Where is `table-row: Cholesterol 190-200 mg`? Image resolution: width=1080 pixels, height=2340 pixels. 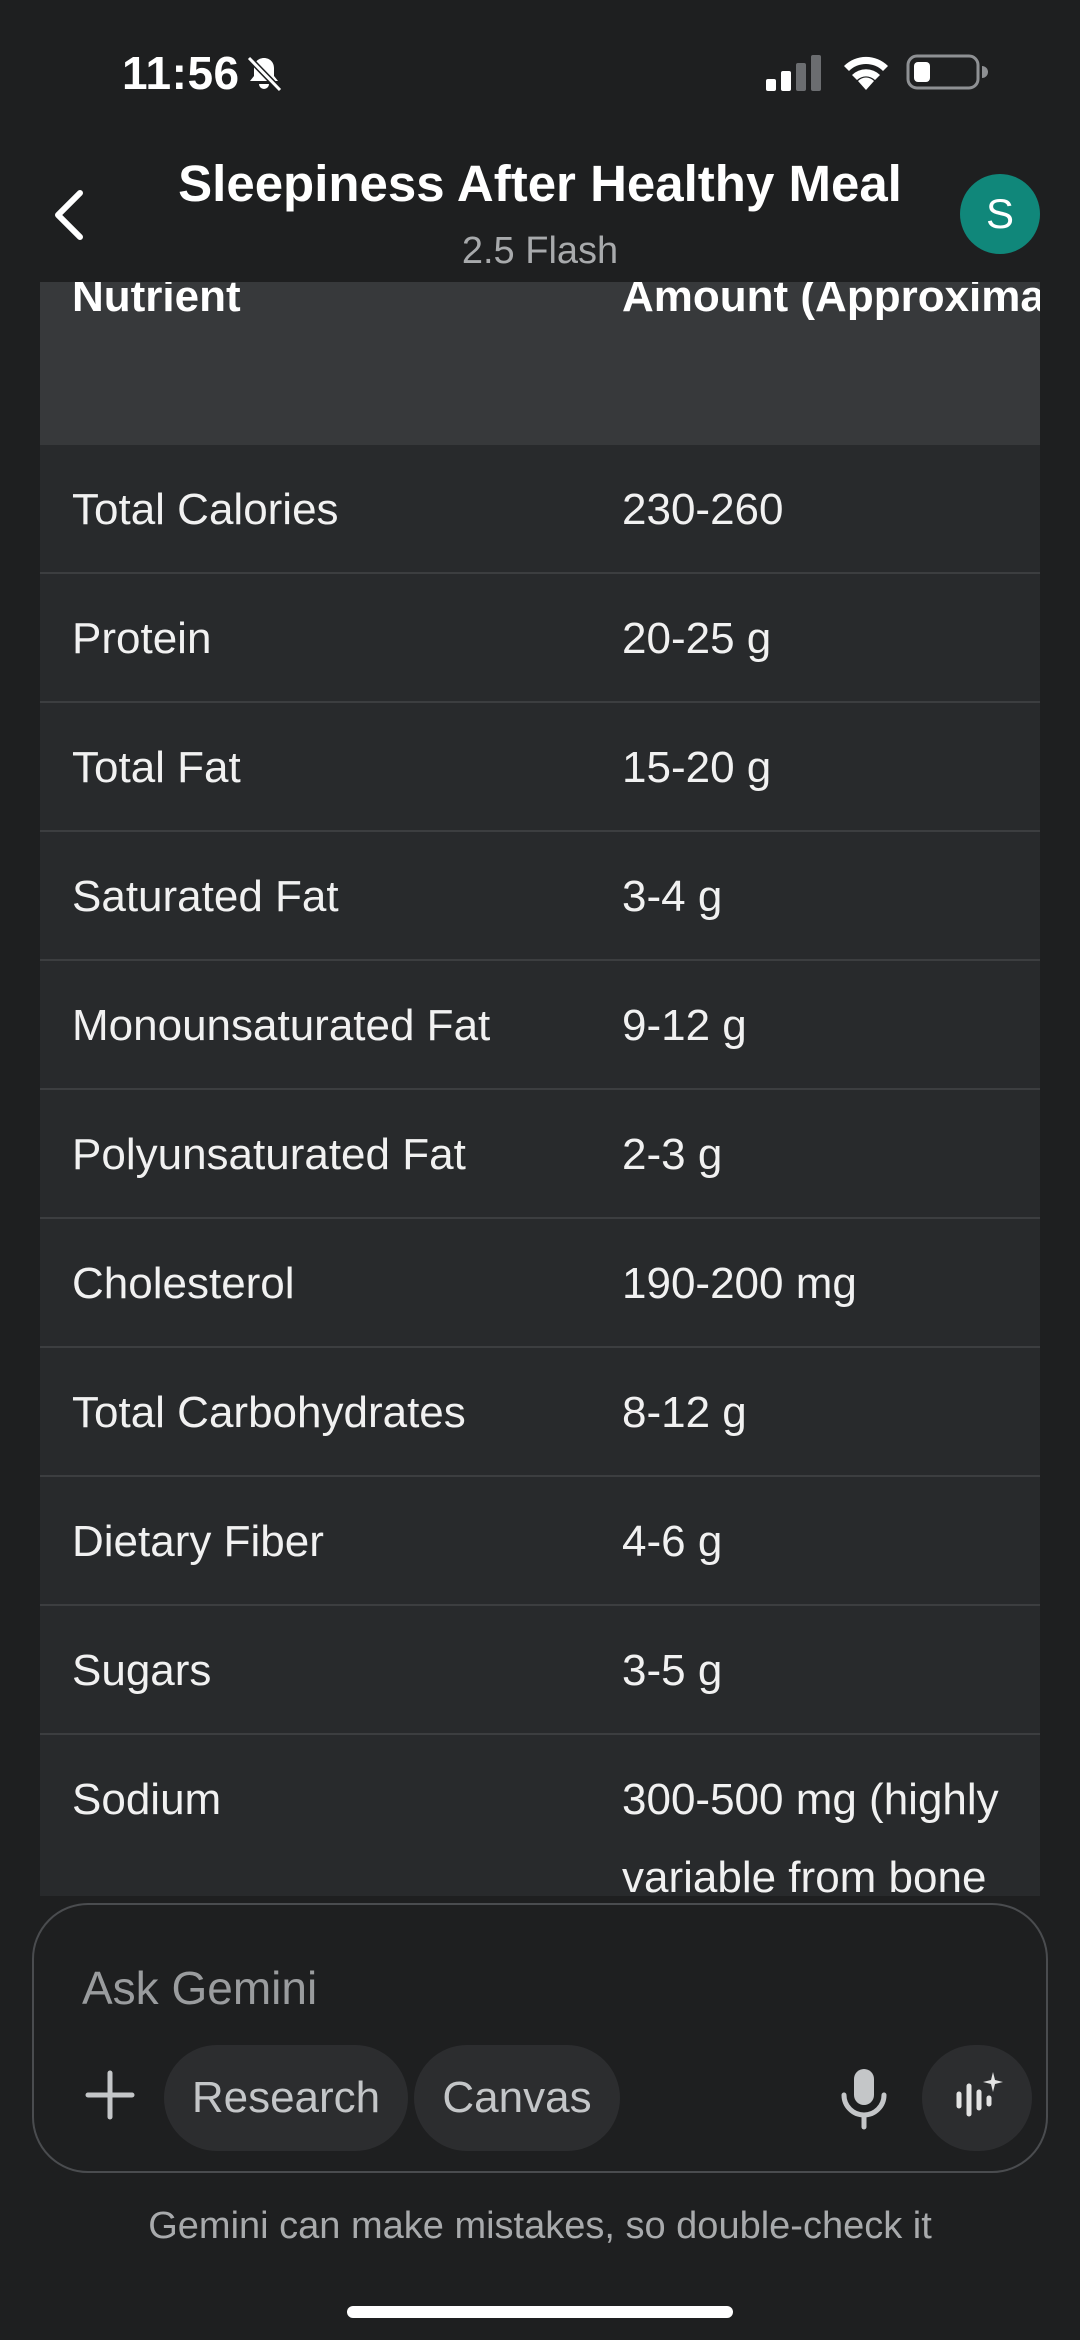
table-row: Cholesterol 190-200 mg is located at coordinates (540, 1283).